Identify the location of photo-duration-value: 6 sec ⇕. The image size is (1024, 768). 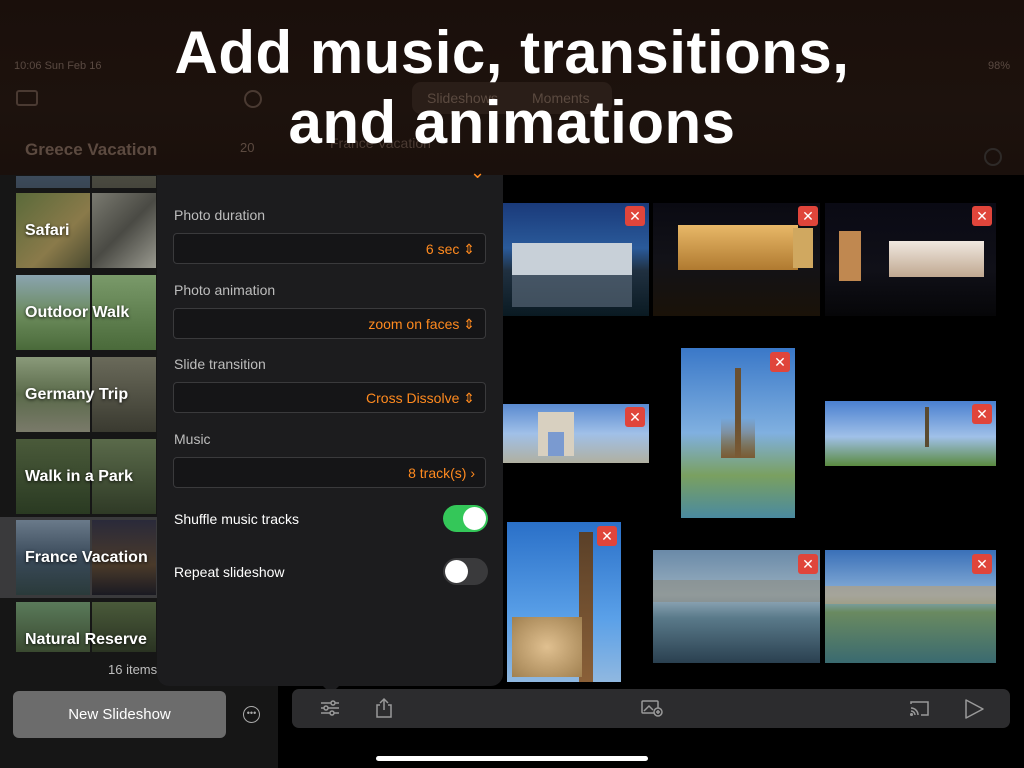
(450, 249).